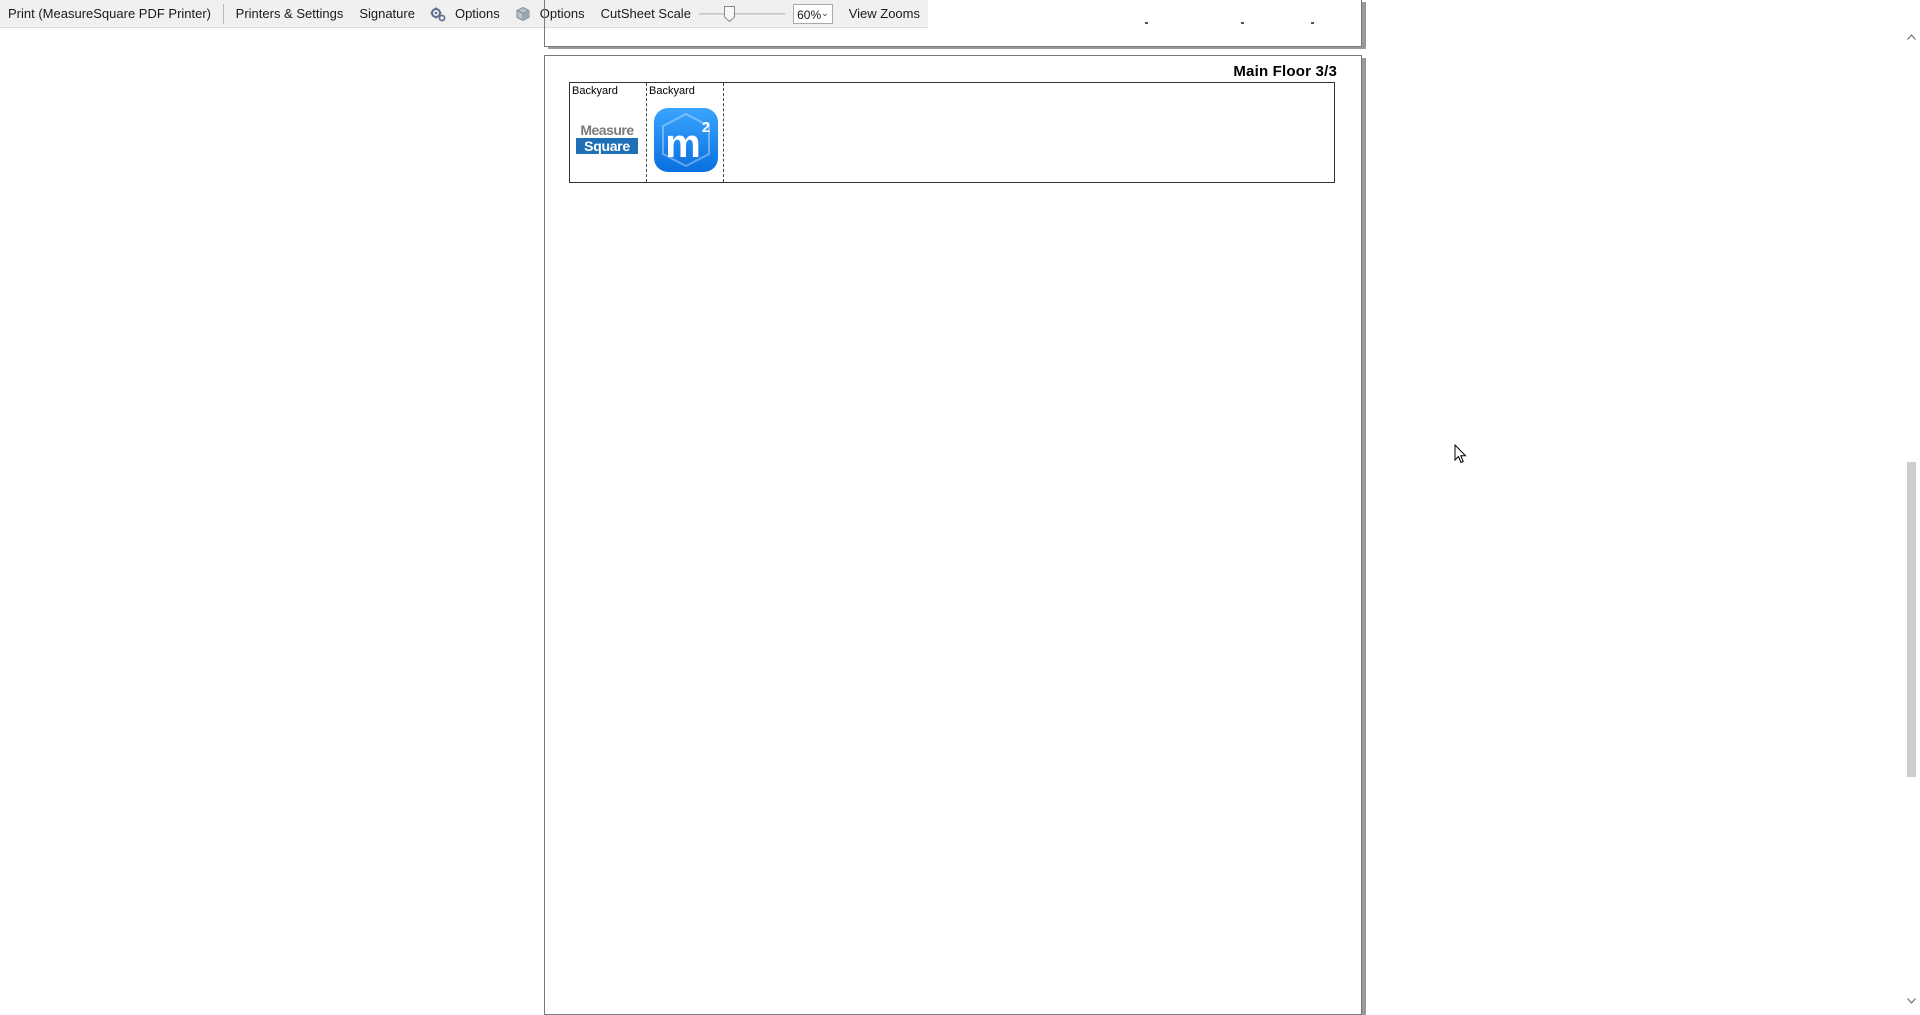 This screenshot has width=1920, height=1015. I want to click on logo-text-square: Square, so click(607, 146).